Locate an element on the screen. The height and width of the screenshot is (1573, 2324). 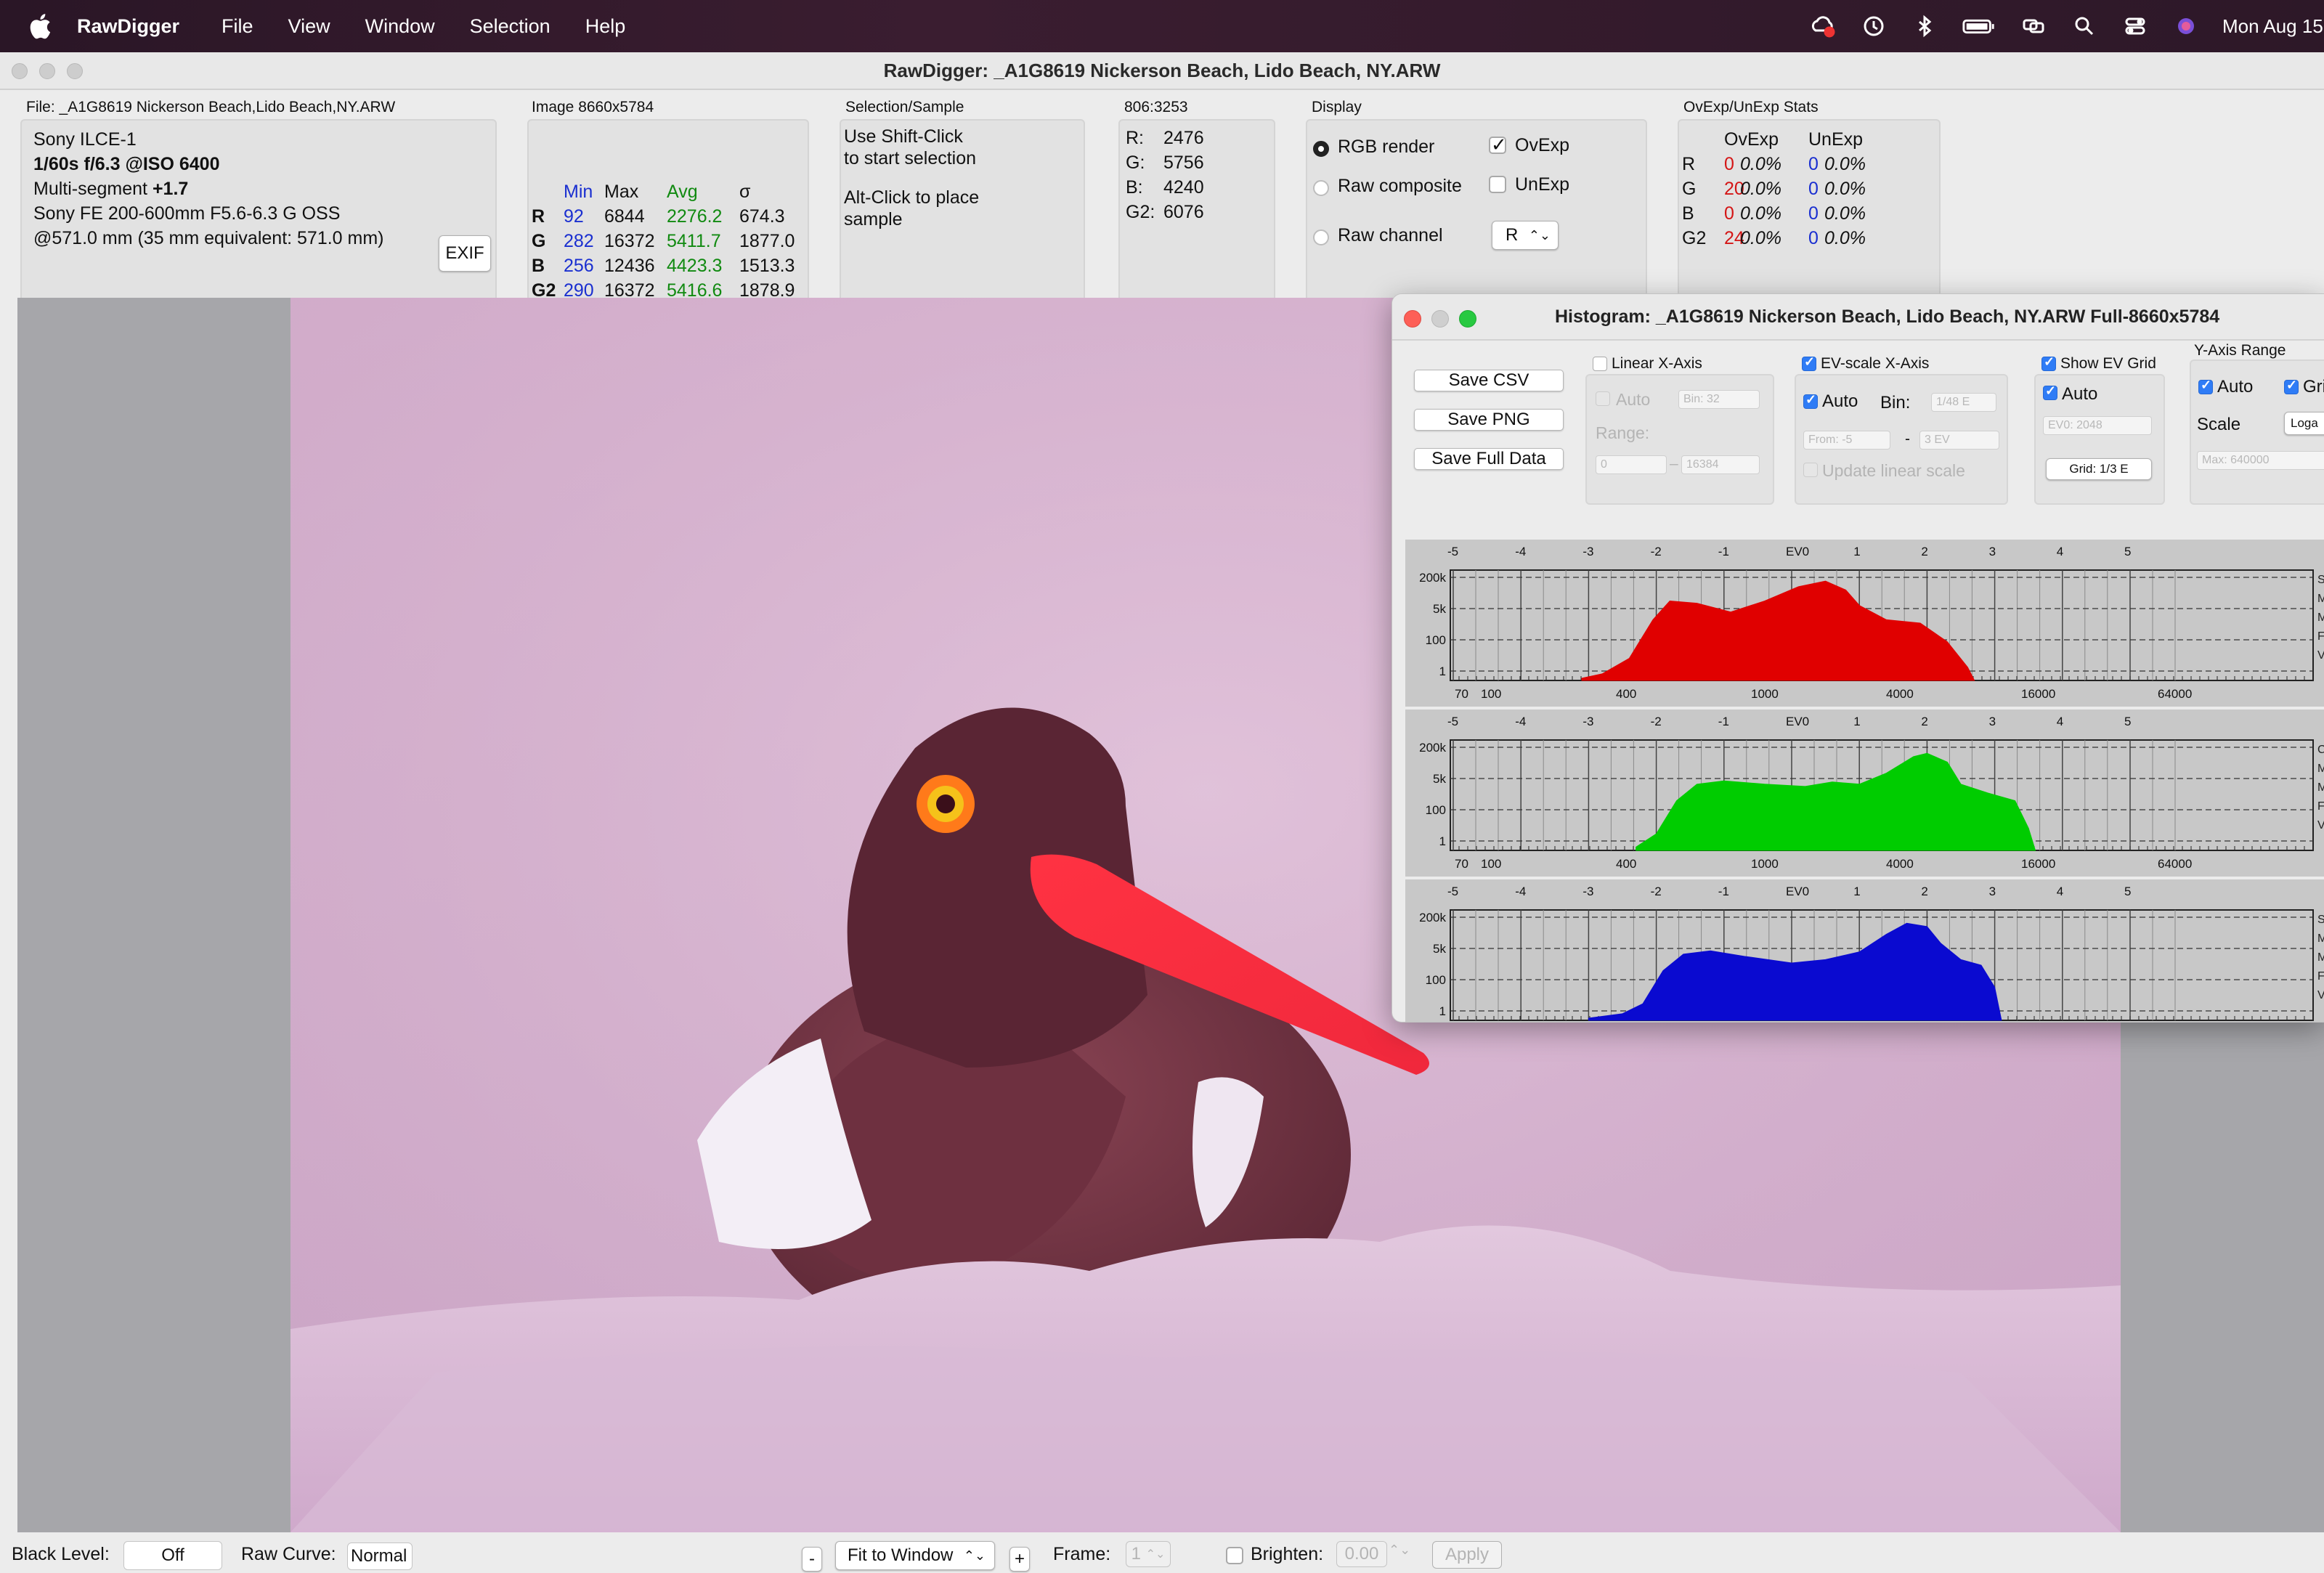
ovexp-checkbox is located at coordinates (1498, 145).